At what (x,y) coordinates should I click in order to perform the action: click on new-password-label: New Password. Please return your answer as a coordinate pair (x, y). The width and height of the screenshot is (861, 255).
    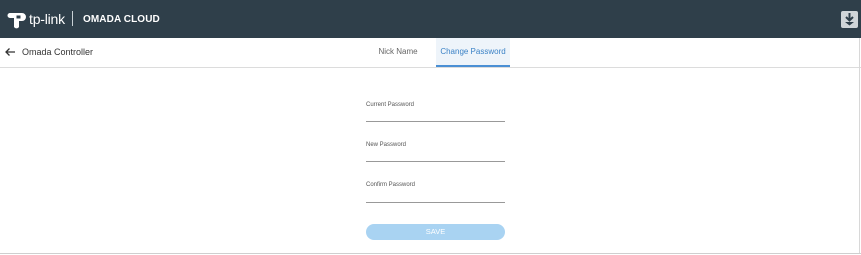
    Looking at the image, I should click on (386, 145).